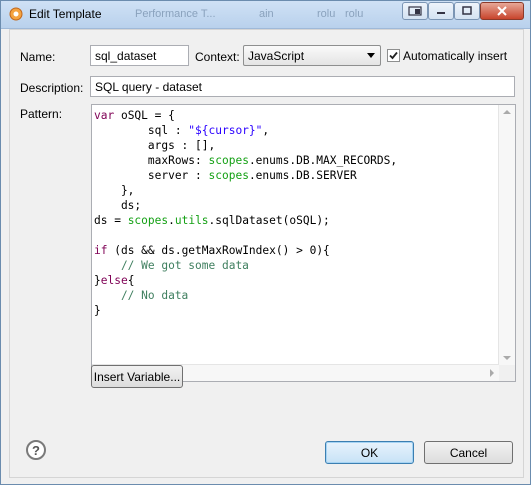 The width and height of the screenshot is (531, 485). I want to click on code-token: .sqlDataset(oSQL);, so click(269, 220).